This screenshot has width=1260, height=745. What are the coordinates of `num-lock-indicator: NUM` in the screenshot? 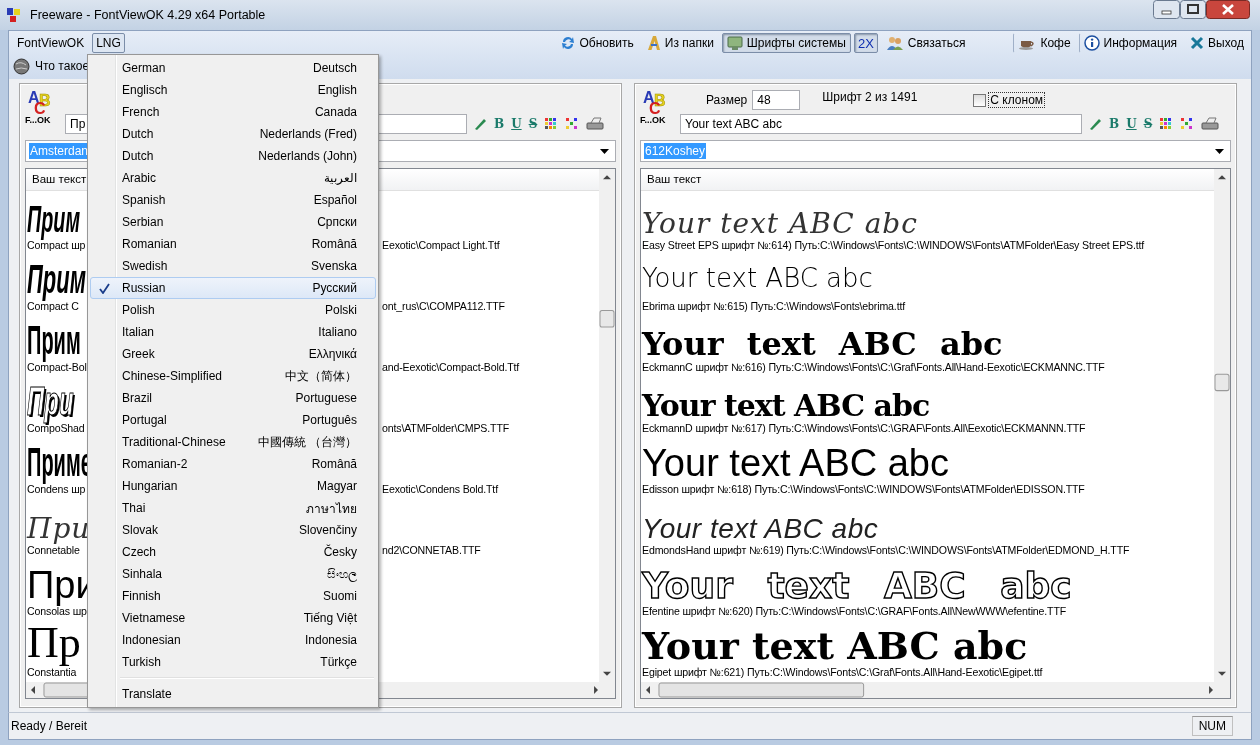 It's located at (1212, 726).